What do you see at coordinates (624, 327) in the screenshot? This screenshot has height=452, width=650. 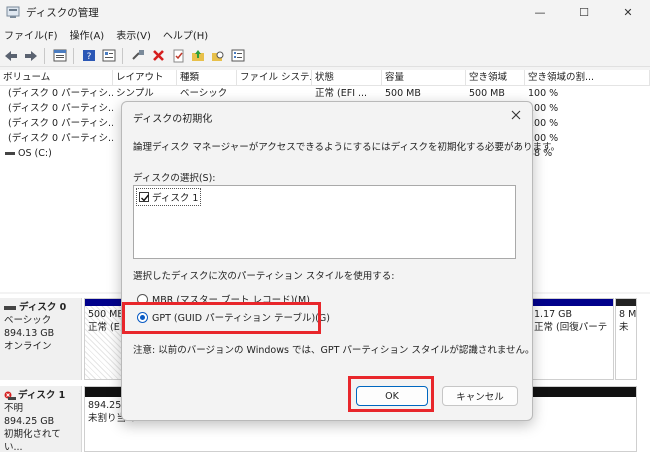 I see `partition-small-status: 未` at bounding box center [624, 327].